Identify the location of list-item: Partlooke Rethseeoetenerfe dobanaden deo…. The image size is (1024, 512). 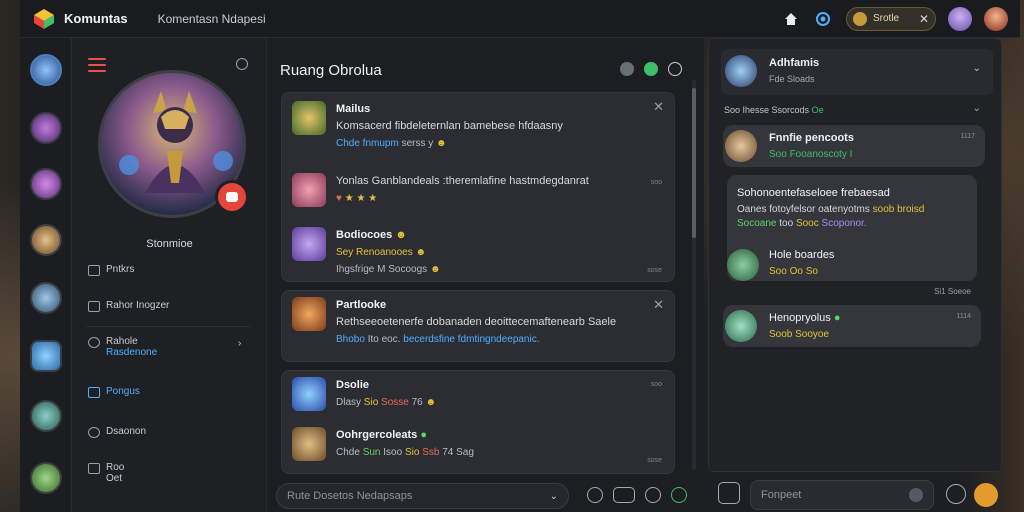
(477, 322).